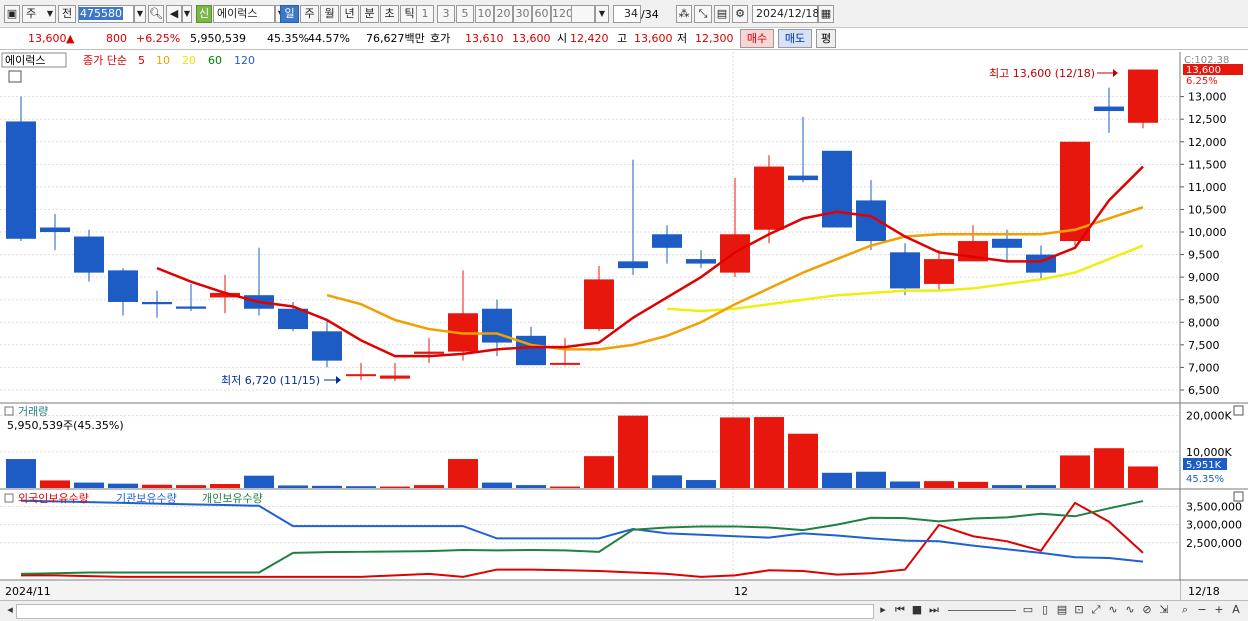 This screenshot has width=1248, height=621. Describe the element at coordinates (309, 14) in the screenshot. I see `period-tab-1: 주` at that location.